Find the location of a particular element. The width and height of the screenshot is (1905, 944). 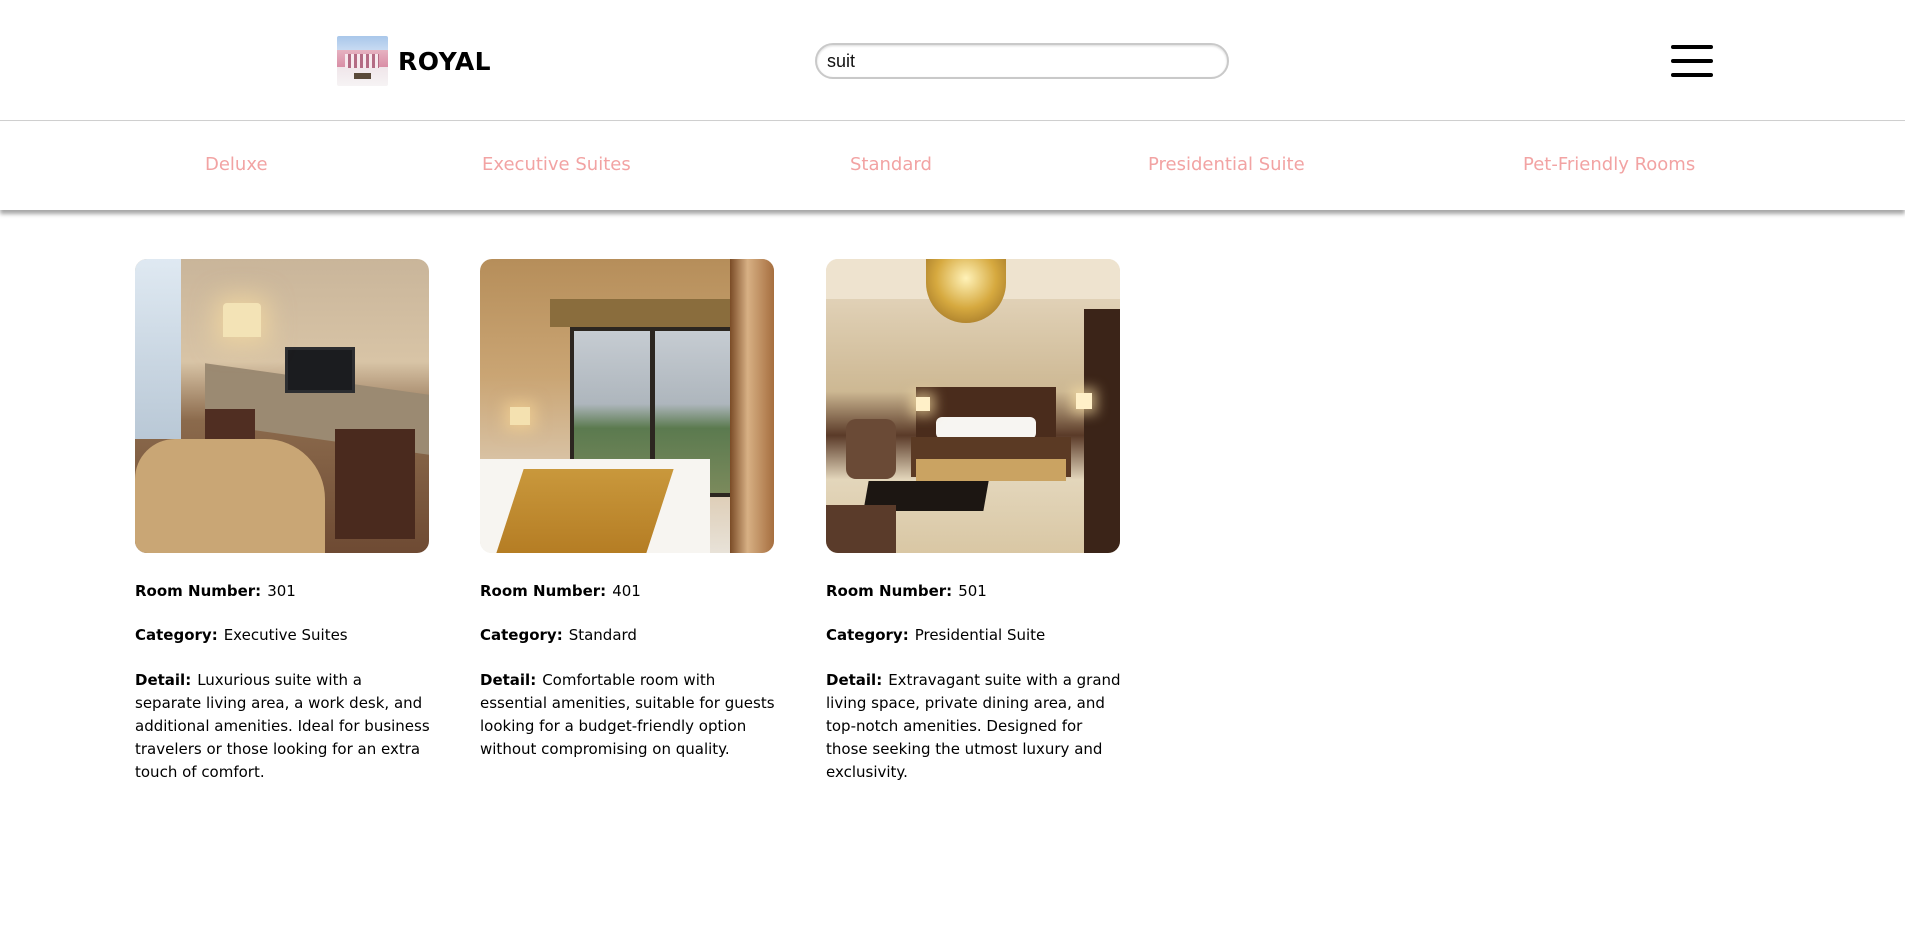

top-header: ROYAL is located at coordinates (952, 60).